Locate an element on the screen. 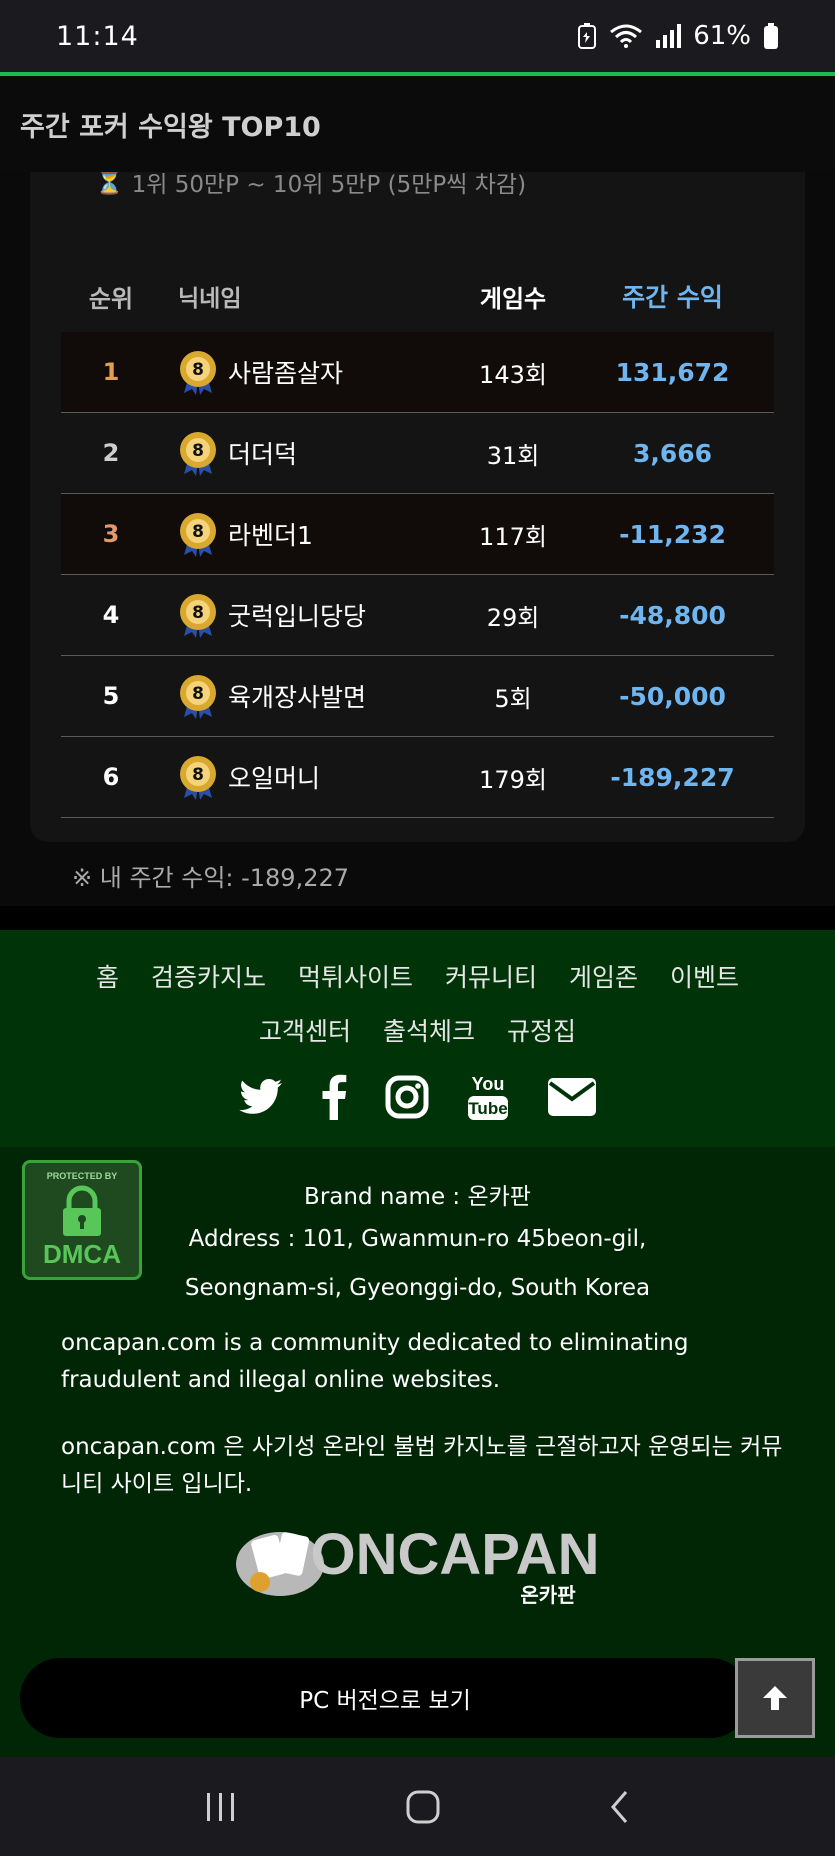  svg-text: You is located at coordinates (487, 1084).